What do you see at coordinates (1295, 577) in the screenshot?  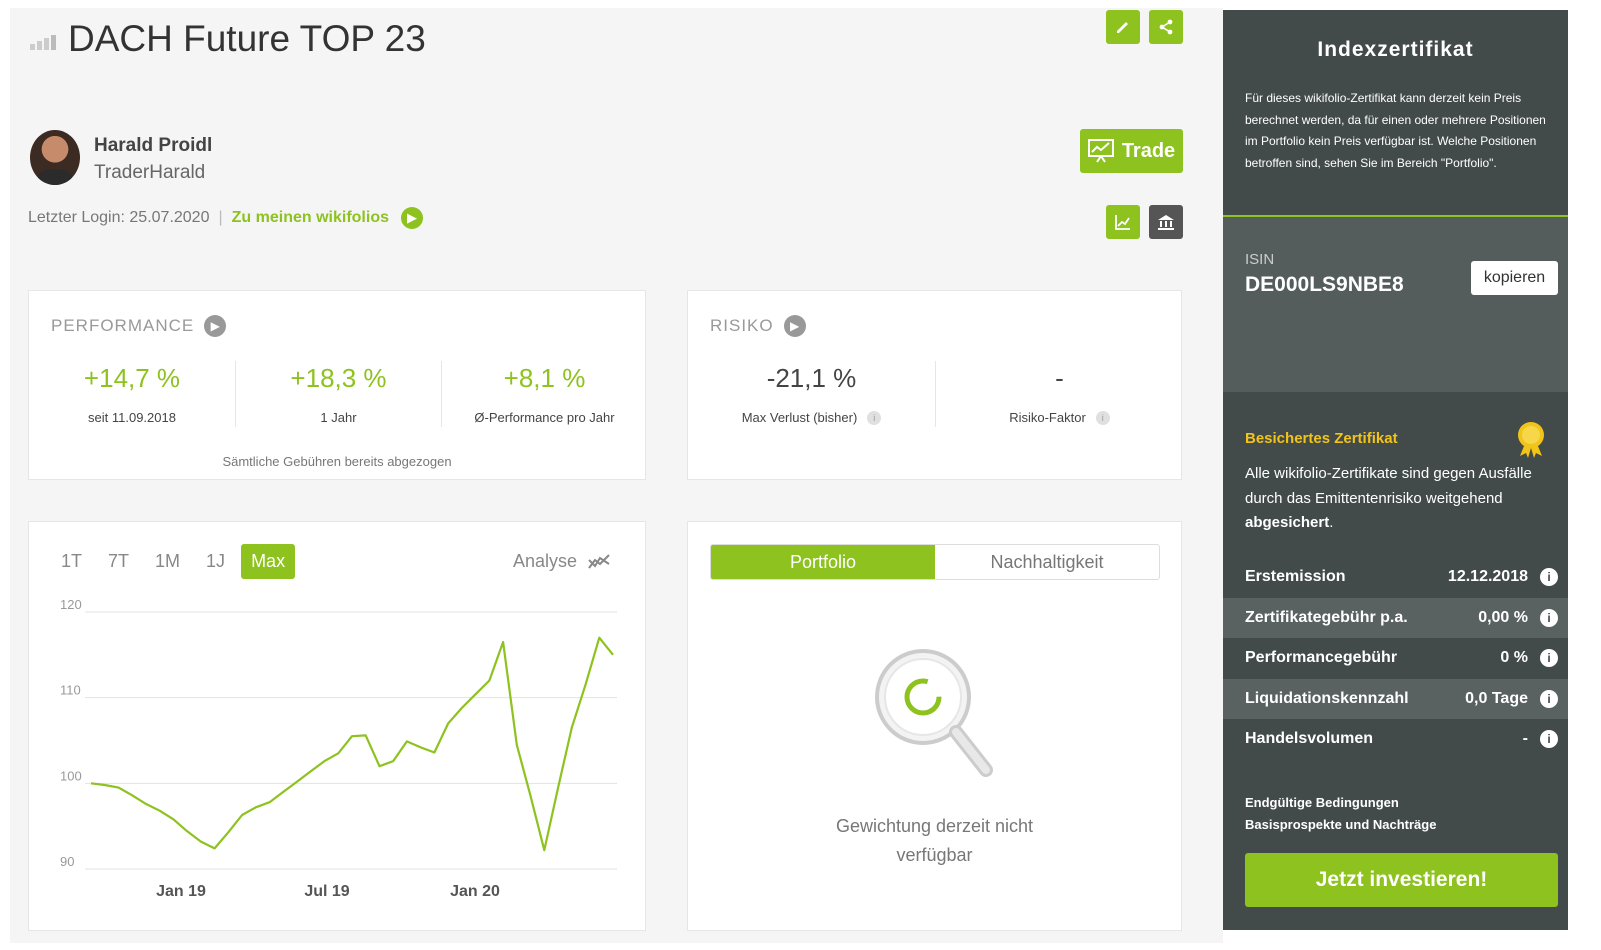 I see `fact-key: Erstemission` at bounding box center [1295, 577].